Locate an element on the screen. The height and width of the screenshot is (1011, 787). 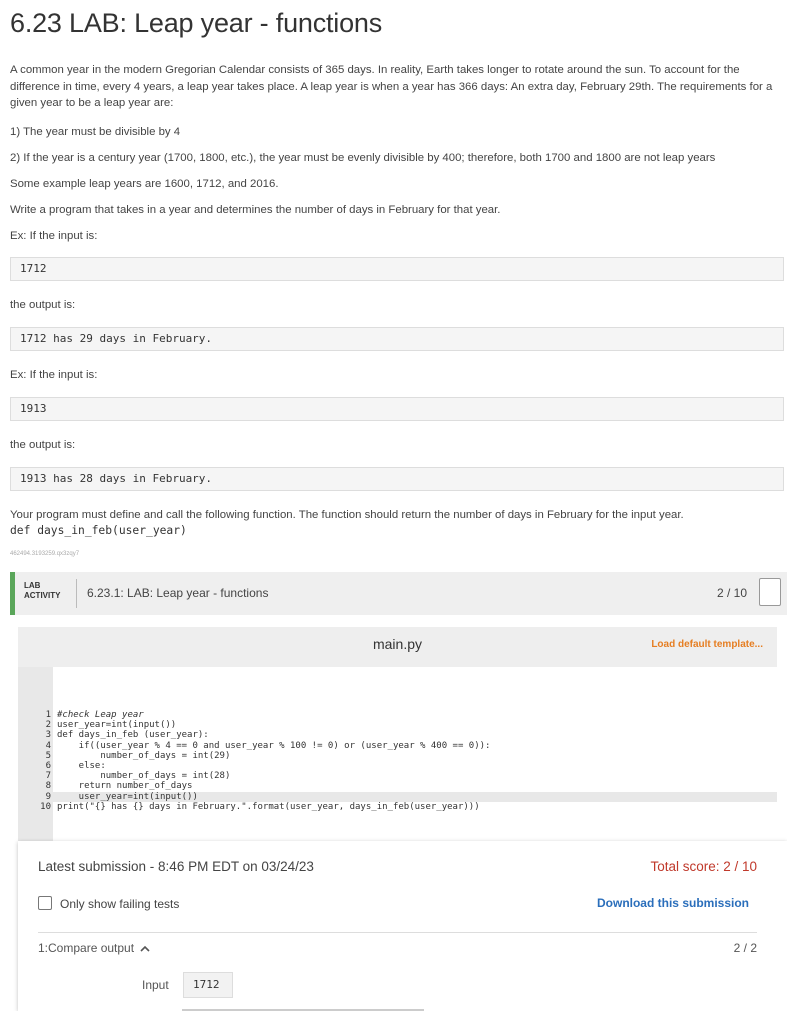
line-number: 1 is located at coordinates (48, 715).